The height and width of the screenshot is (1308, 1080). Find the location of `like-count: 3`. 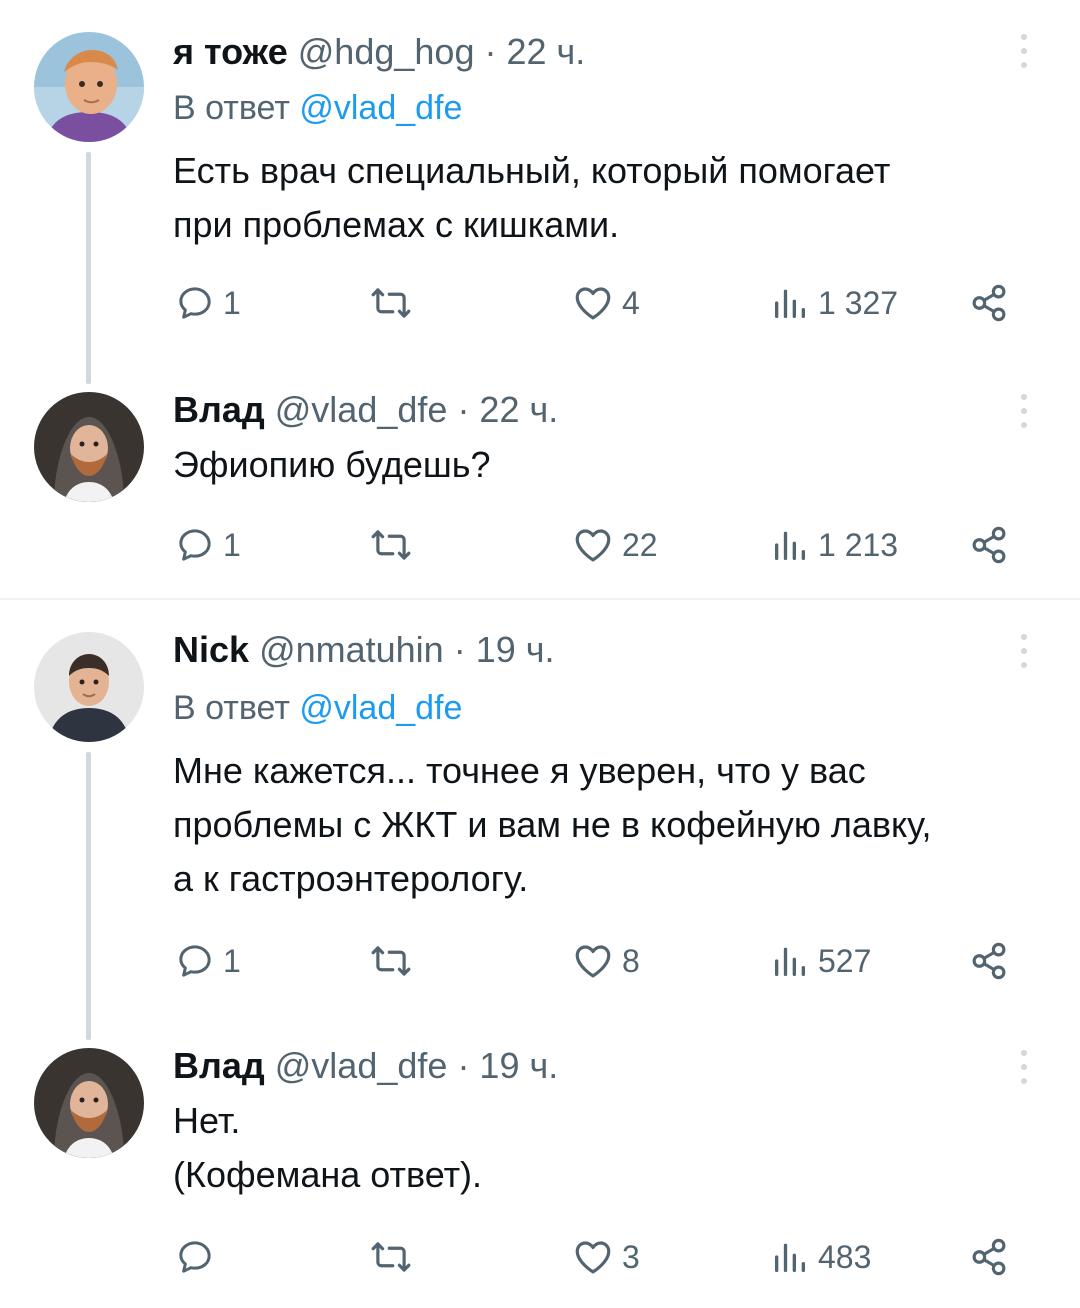

like-count: 3 is located at coordinates (631, 1256).